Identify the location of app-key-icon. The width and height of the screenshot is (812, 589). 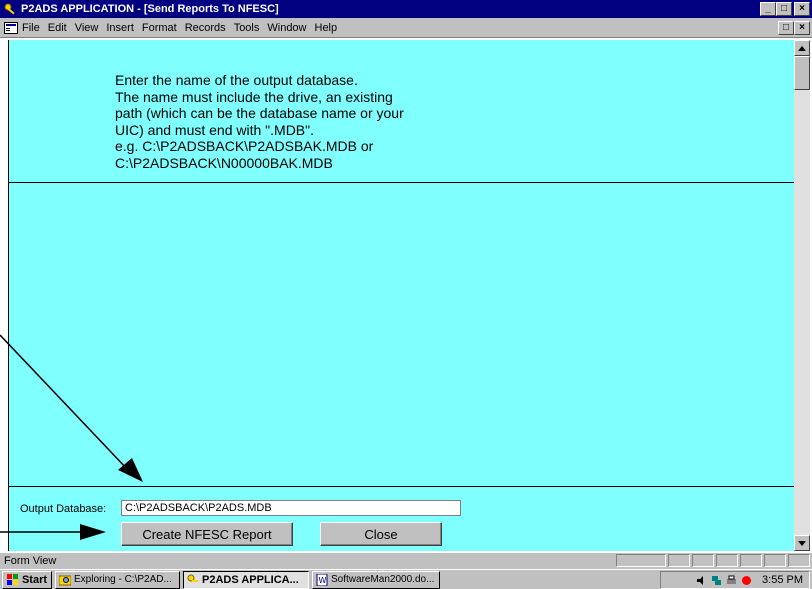
(10, 9).